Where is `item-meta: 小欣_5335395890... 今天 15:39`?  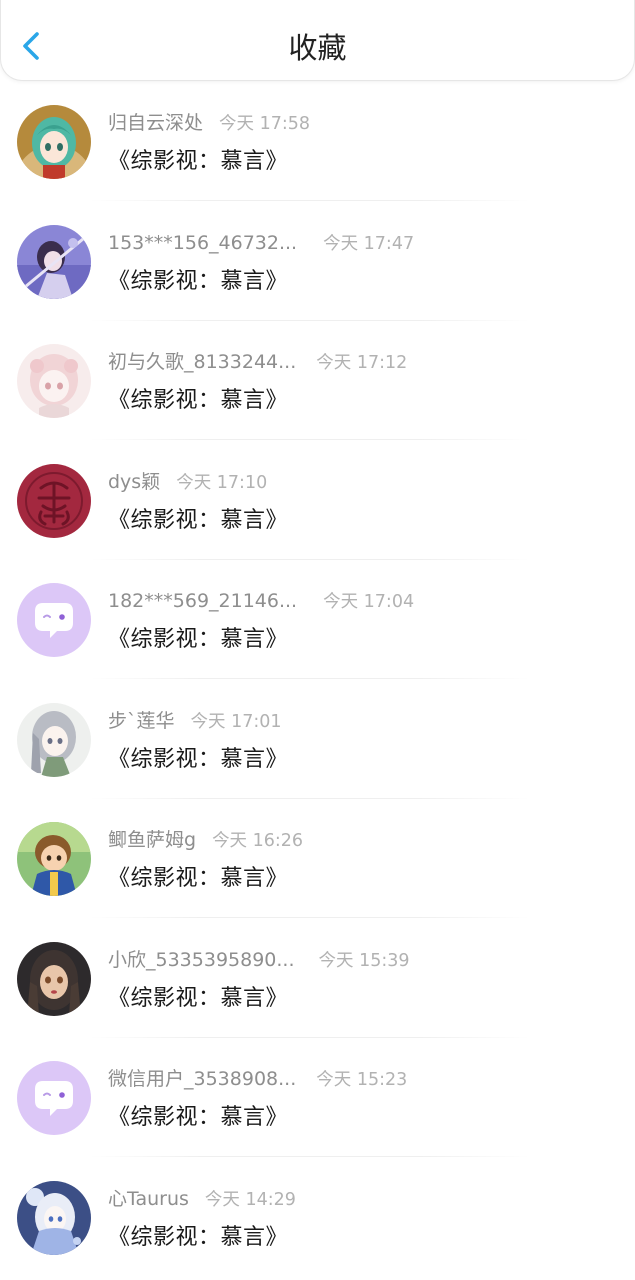
item-meta: 小欣_5335395890... 今天 15:39 is located at coordinates (259, 960).